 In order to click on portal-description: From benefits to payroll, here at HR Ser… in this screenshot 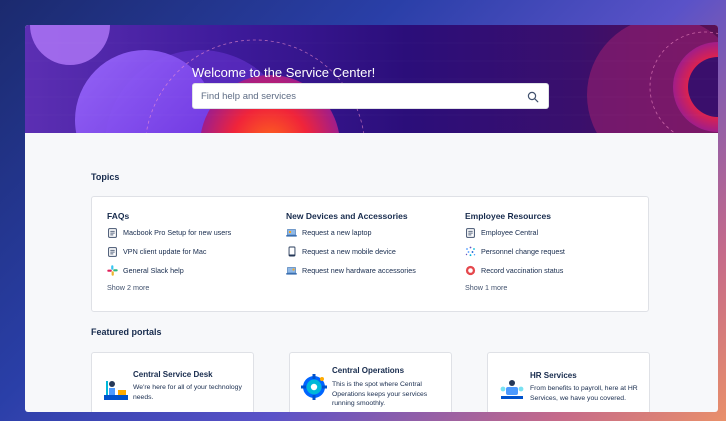, I will do `click(584, 393)`.